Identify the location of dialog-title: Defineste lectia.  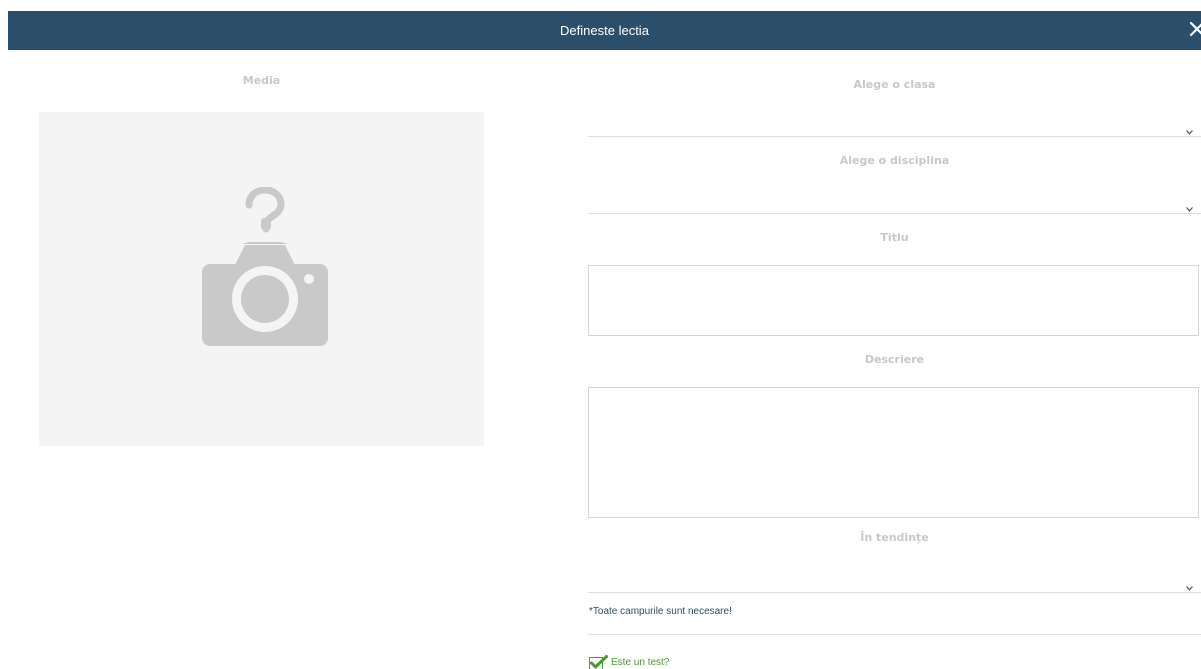
(604, 30).